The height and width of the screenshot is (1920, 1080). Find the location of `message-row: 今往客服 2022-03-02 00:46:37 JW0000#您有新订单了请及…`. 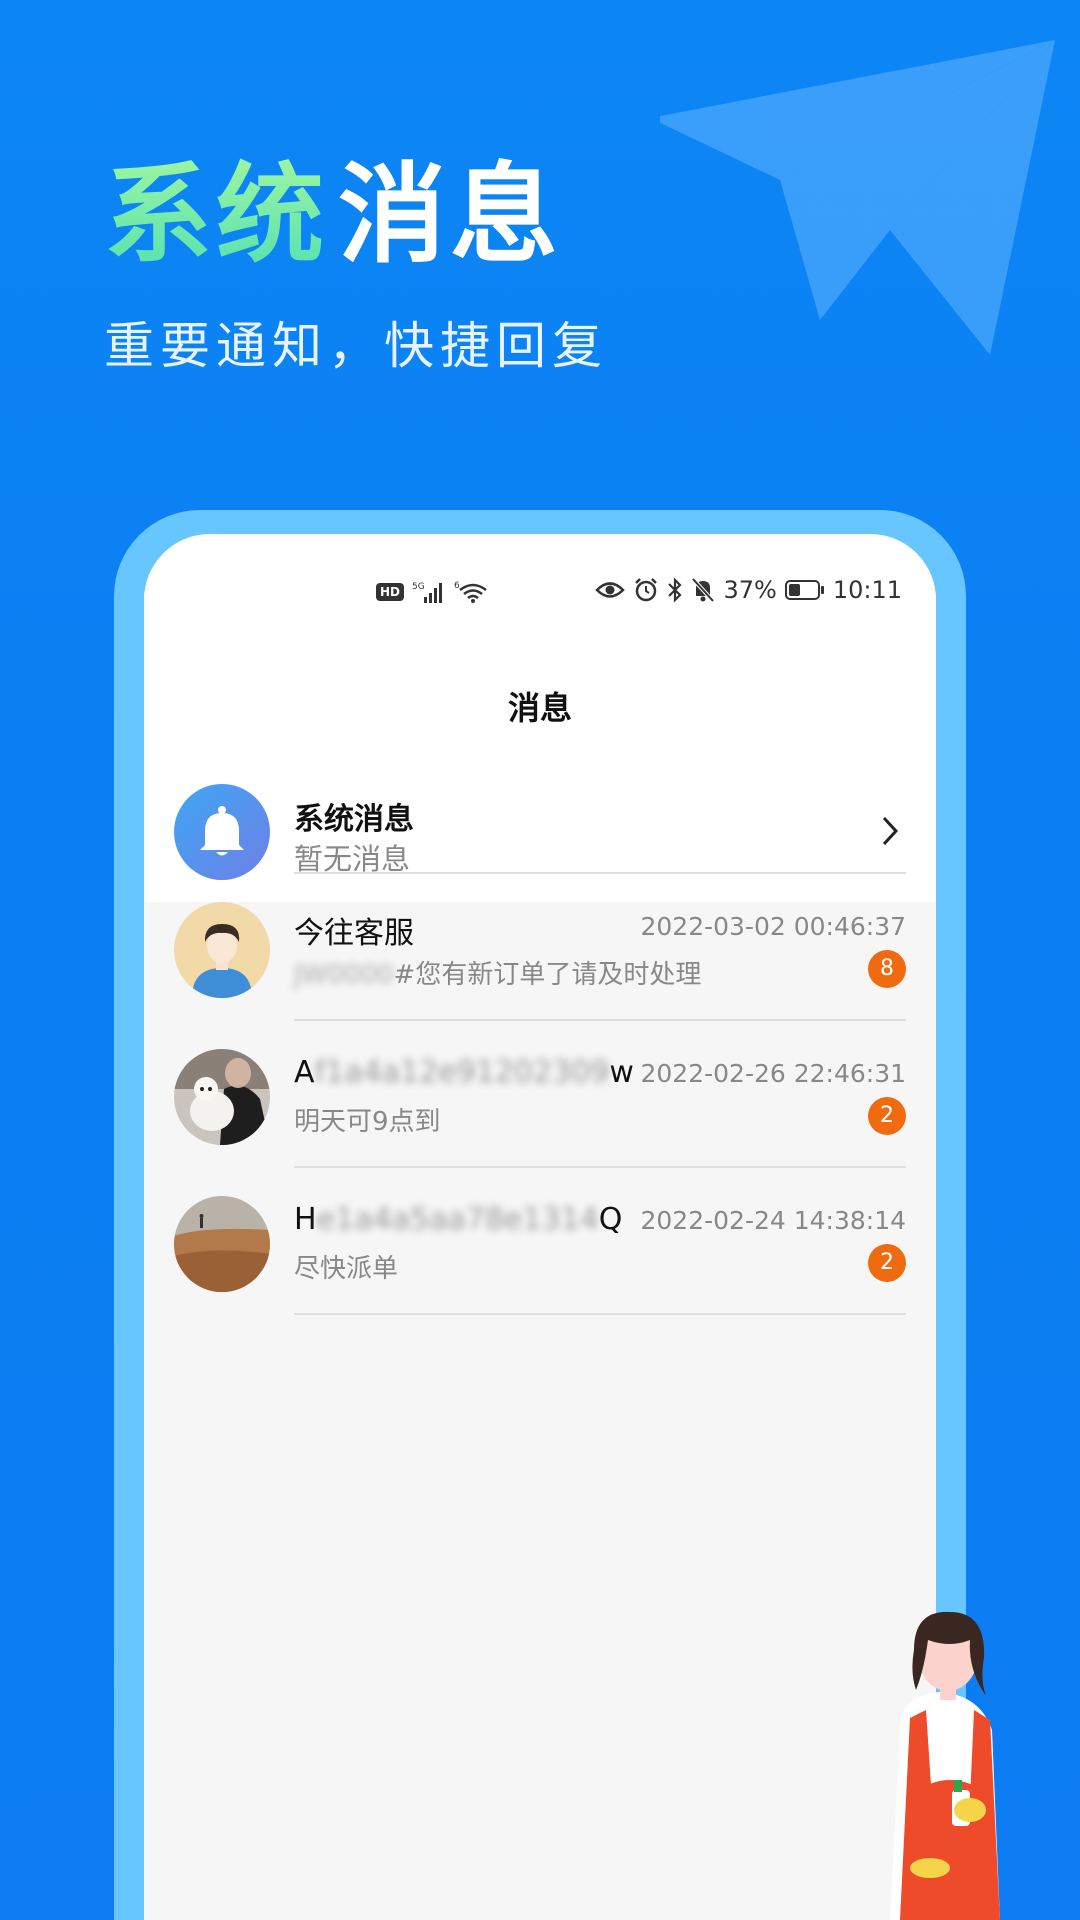

message-row: 今往客服 2022-03-02 00:46:37 JW0000#您有新订单了请及… is located at coordinates (540, 947).